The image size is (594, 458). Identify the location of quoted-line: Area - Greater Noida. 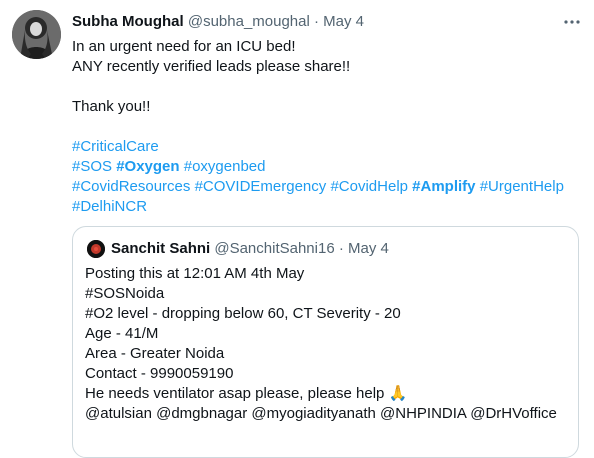
(155, 353).